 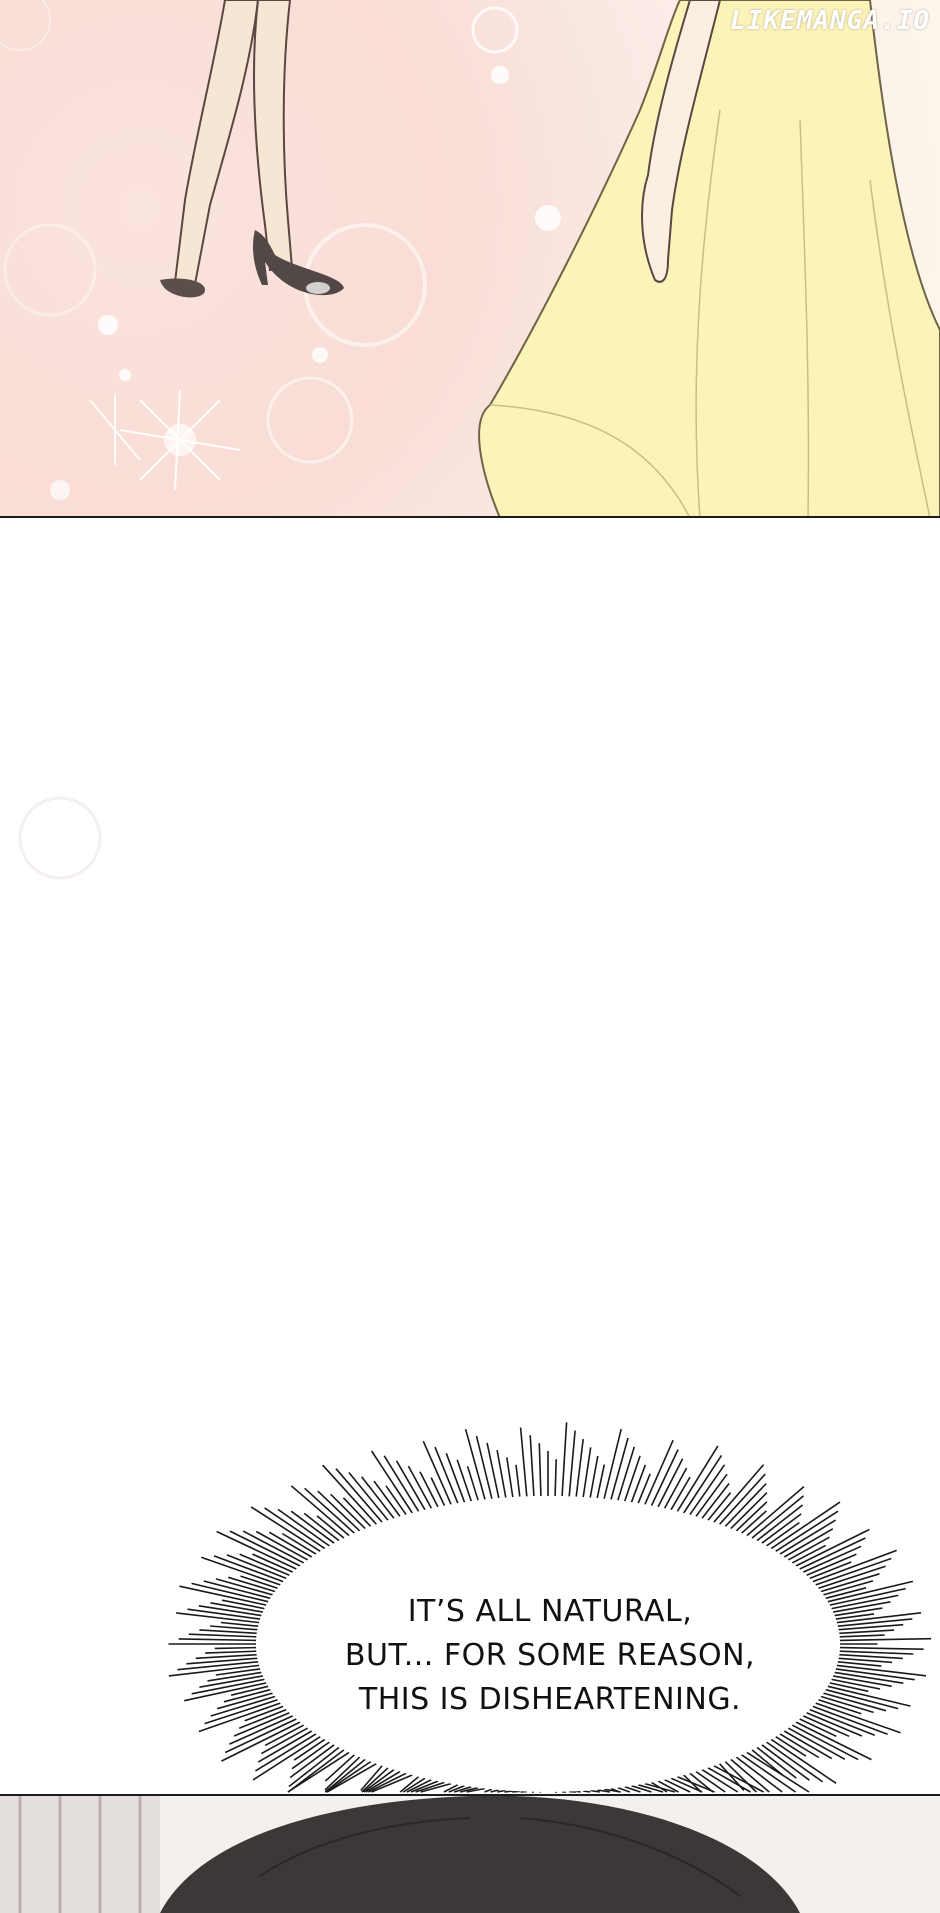 I want to click on bubble-line: THIS IS DISHEARTENING., so click(x=550, y=1700).